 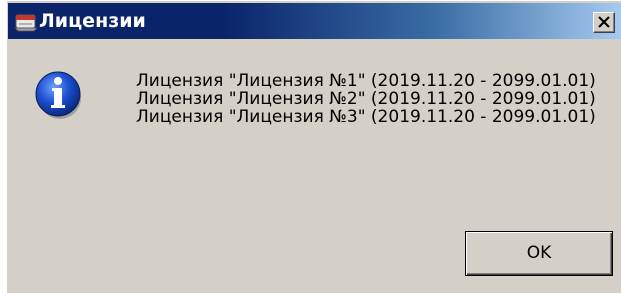 I want to click on ok-button-label: OK, so click(x=539, y=253).